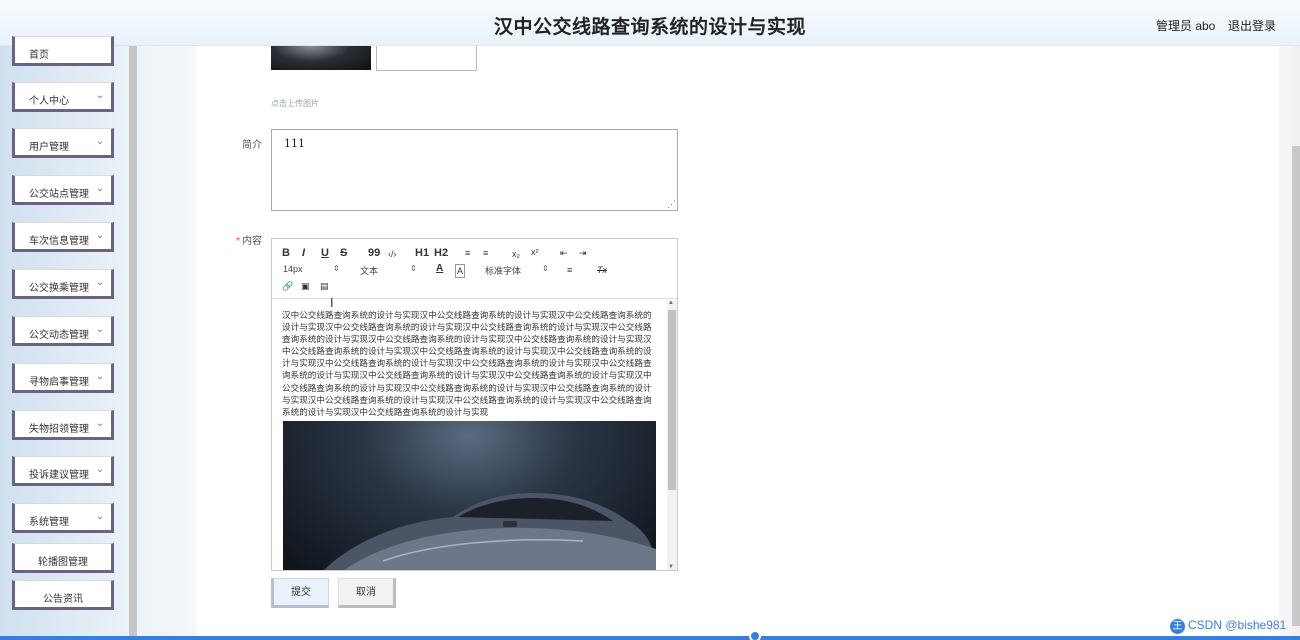 The width and height of the screenshot is (1300, 640). Describe the element at coordinates (63, 51) in the screenshot. I see `sidebar-item-home: 首页` at that location.